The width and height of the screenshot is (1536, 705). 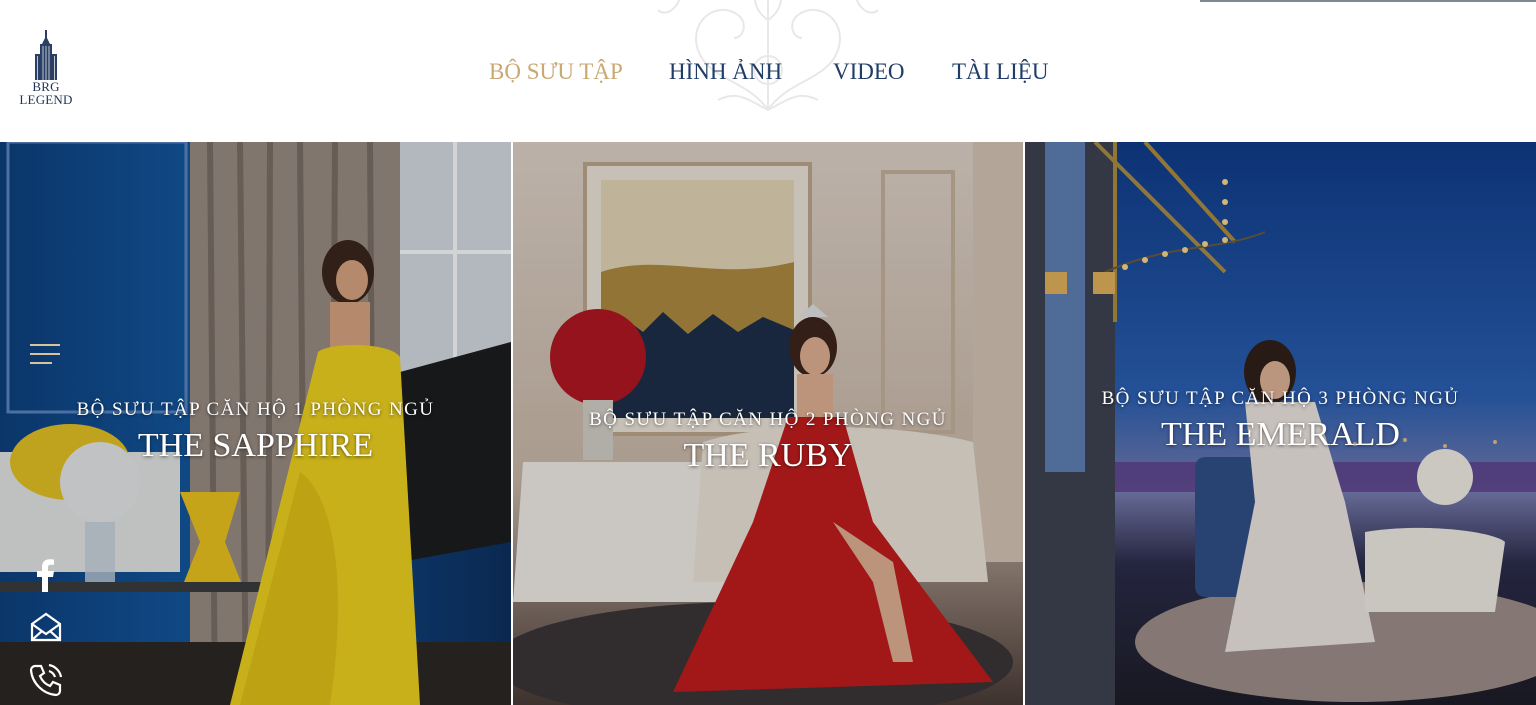 What do you see at coordinates (768, 419) in the screenshot?
I see `panel-subtitle: BỘ SƯU TẬP CĂN HỘ 2 PHÒNG NGỦ` at bounding box center [768, 419].